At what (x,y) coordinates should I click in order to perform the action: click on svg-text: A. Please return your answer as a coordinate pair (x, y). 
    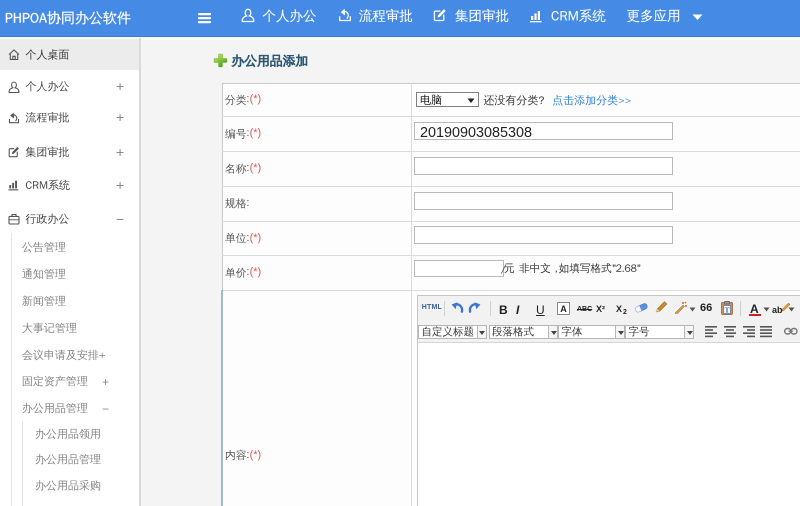
    Looking at the image, I should click on (563, 309).